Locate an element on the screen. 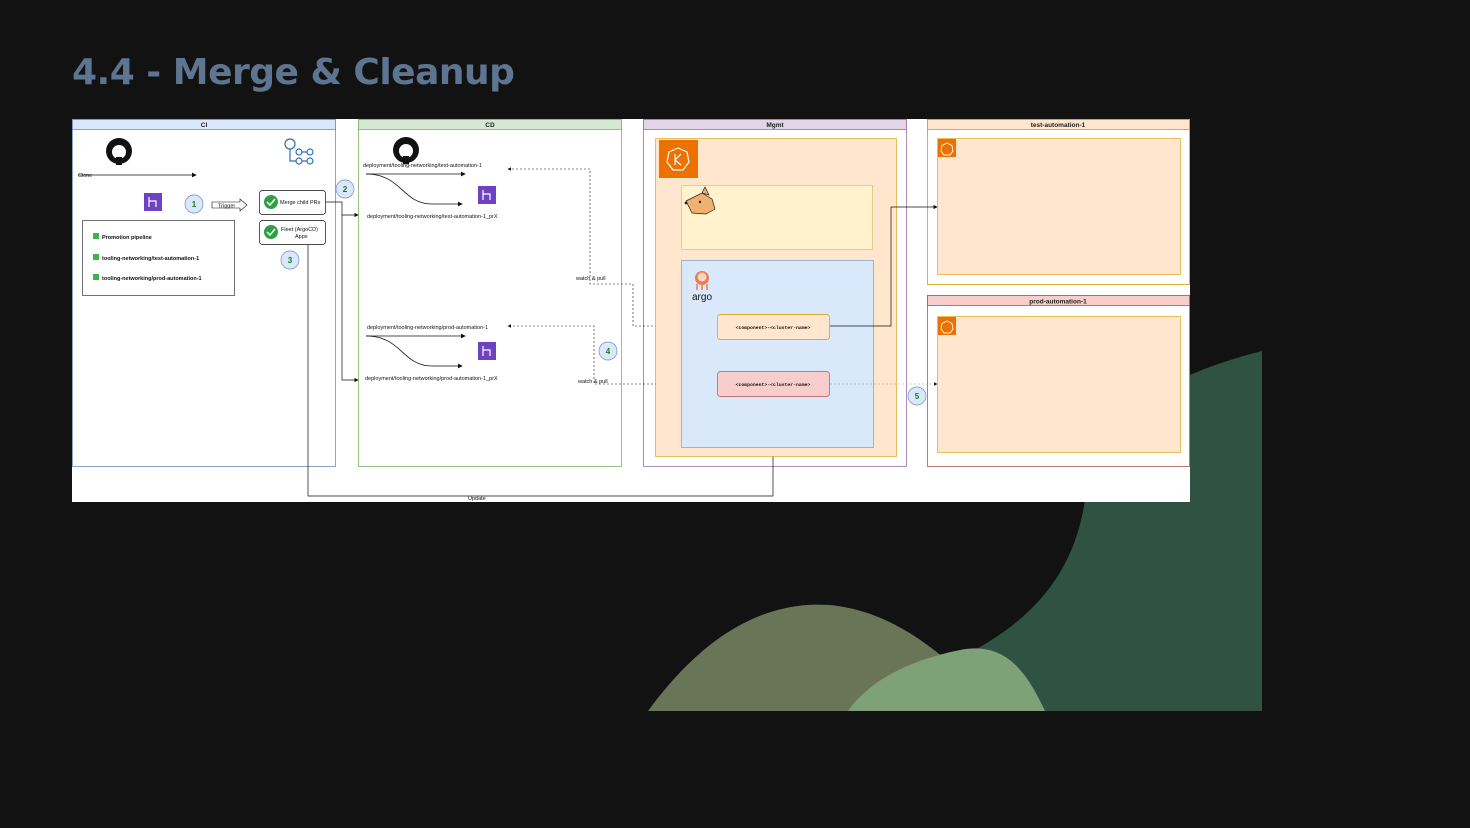 The width and height of the screenshot is (1470, 828). pull-request-icon-cd-test is located at coordinates (487, 195).